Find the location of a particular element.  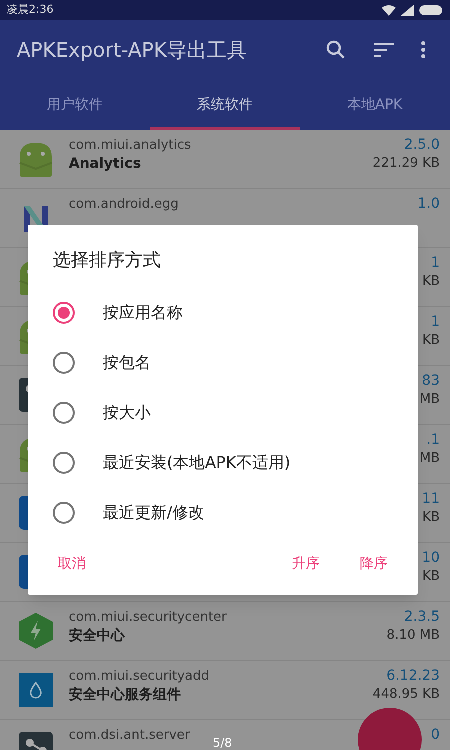

dialog-button: 升序 is located at coordinates (306, 564).